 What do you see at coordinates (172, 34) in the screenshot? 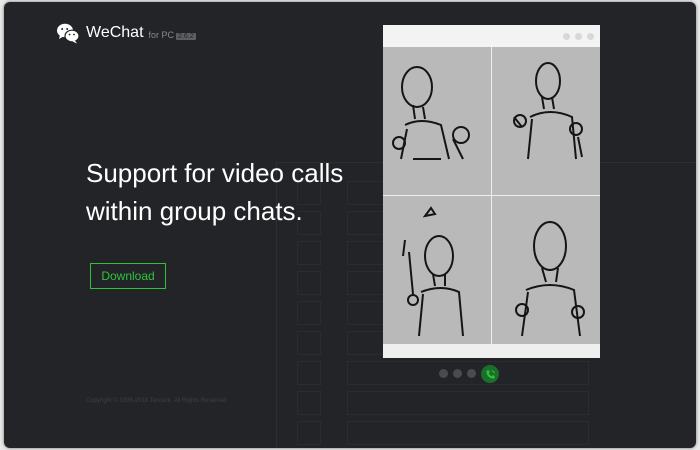
I see `platform-label: for PC 2.6.2` at bounding box center [172, 34].